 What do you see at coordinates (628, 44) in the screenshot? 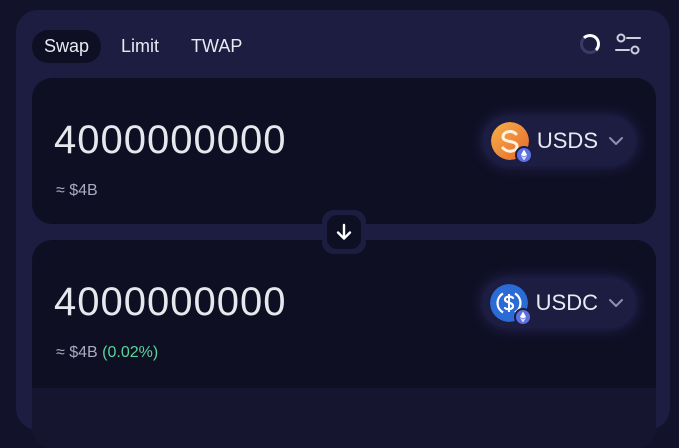
I see `settings-sliders-icon` at bounding box center [628, 44].